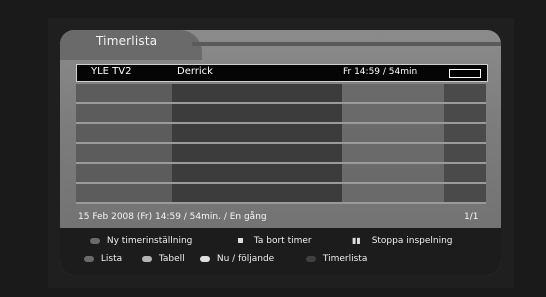 This screenshot has height=297, width=546. Describe the element at coordinates (356, 240) in the screenshot. I see `pause-icon: ▮▮` at that location.